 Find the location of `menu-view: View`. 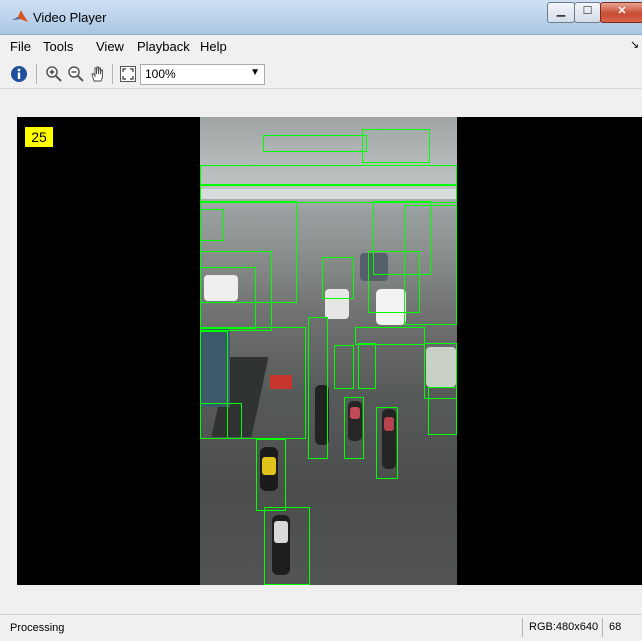

menu-view: View is located at coordinates (110, 46).